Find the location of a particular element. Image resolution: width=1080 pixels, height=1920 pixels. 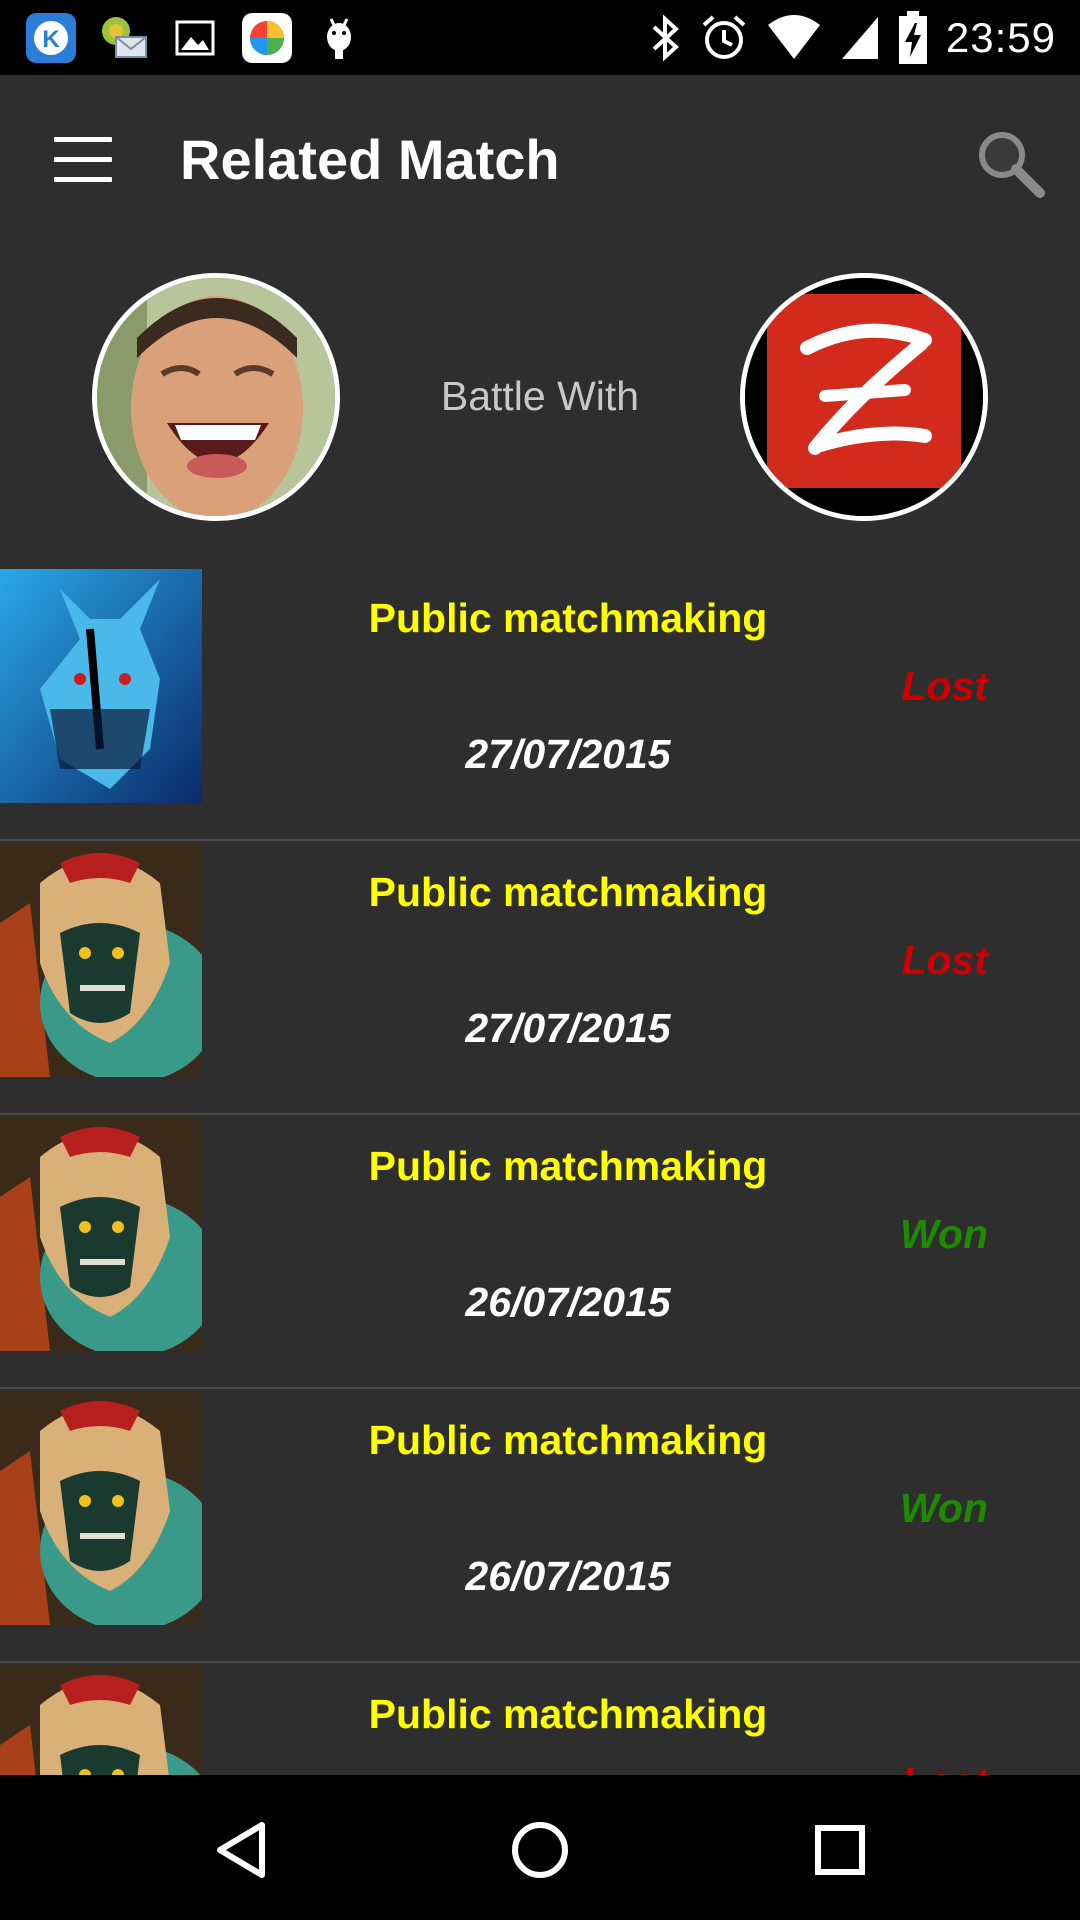

menu-button is located at coordinates (83, 160).